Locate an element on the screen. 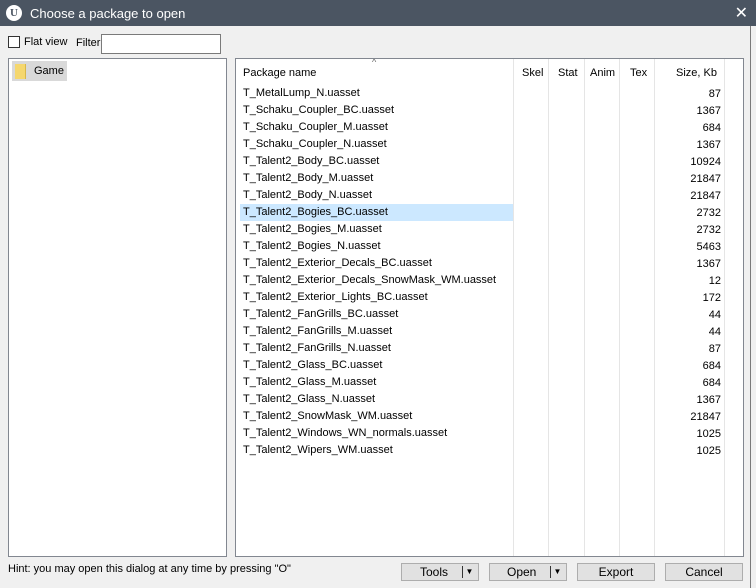 This screenshot has width=756, height=588. package-name: T_Talent2_FanGrills_BC.uasset is located at coordinates (321, 314).